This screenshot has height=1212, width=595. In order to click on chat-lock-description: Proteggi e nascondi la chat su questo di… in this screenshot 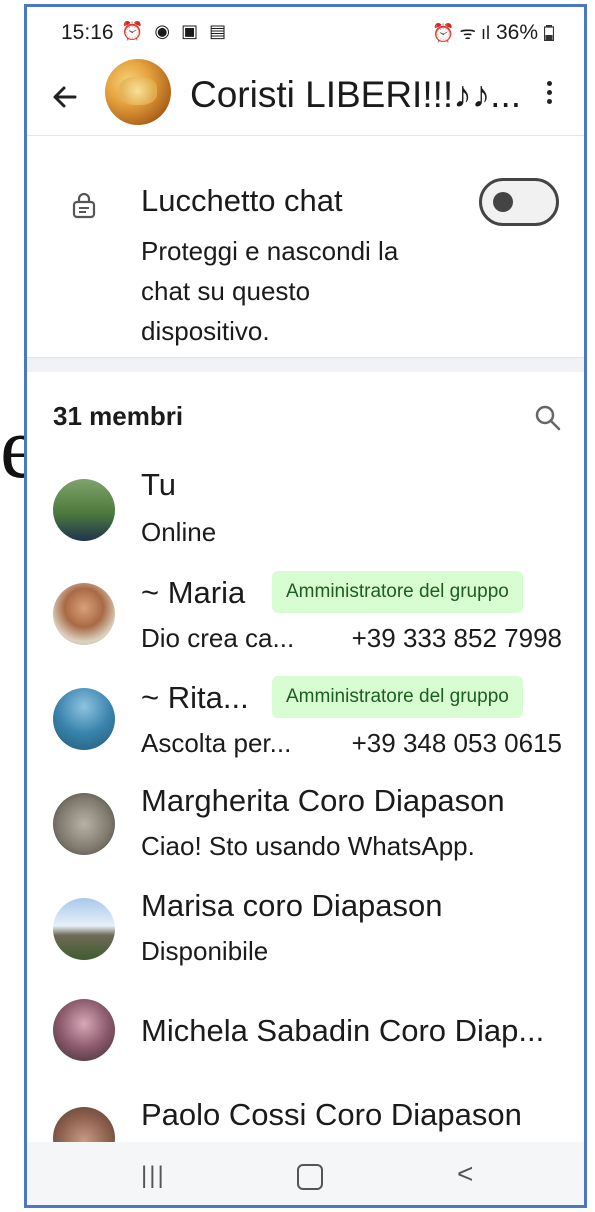, I will do `click(270, 291)`.